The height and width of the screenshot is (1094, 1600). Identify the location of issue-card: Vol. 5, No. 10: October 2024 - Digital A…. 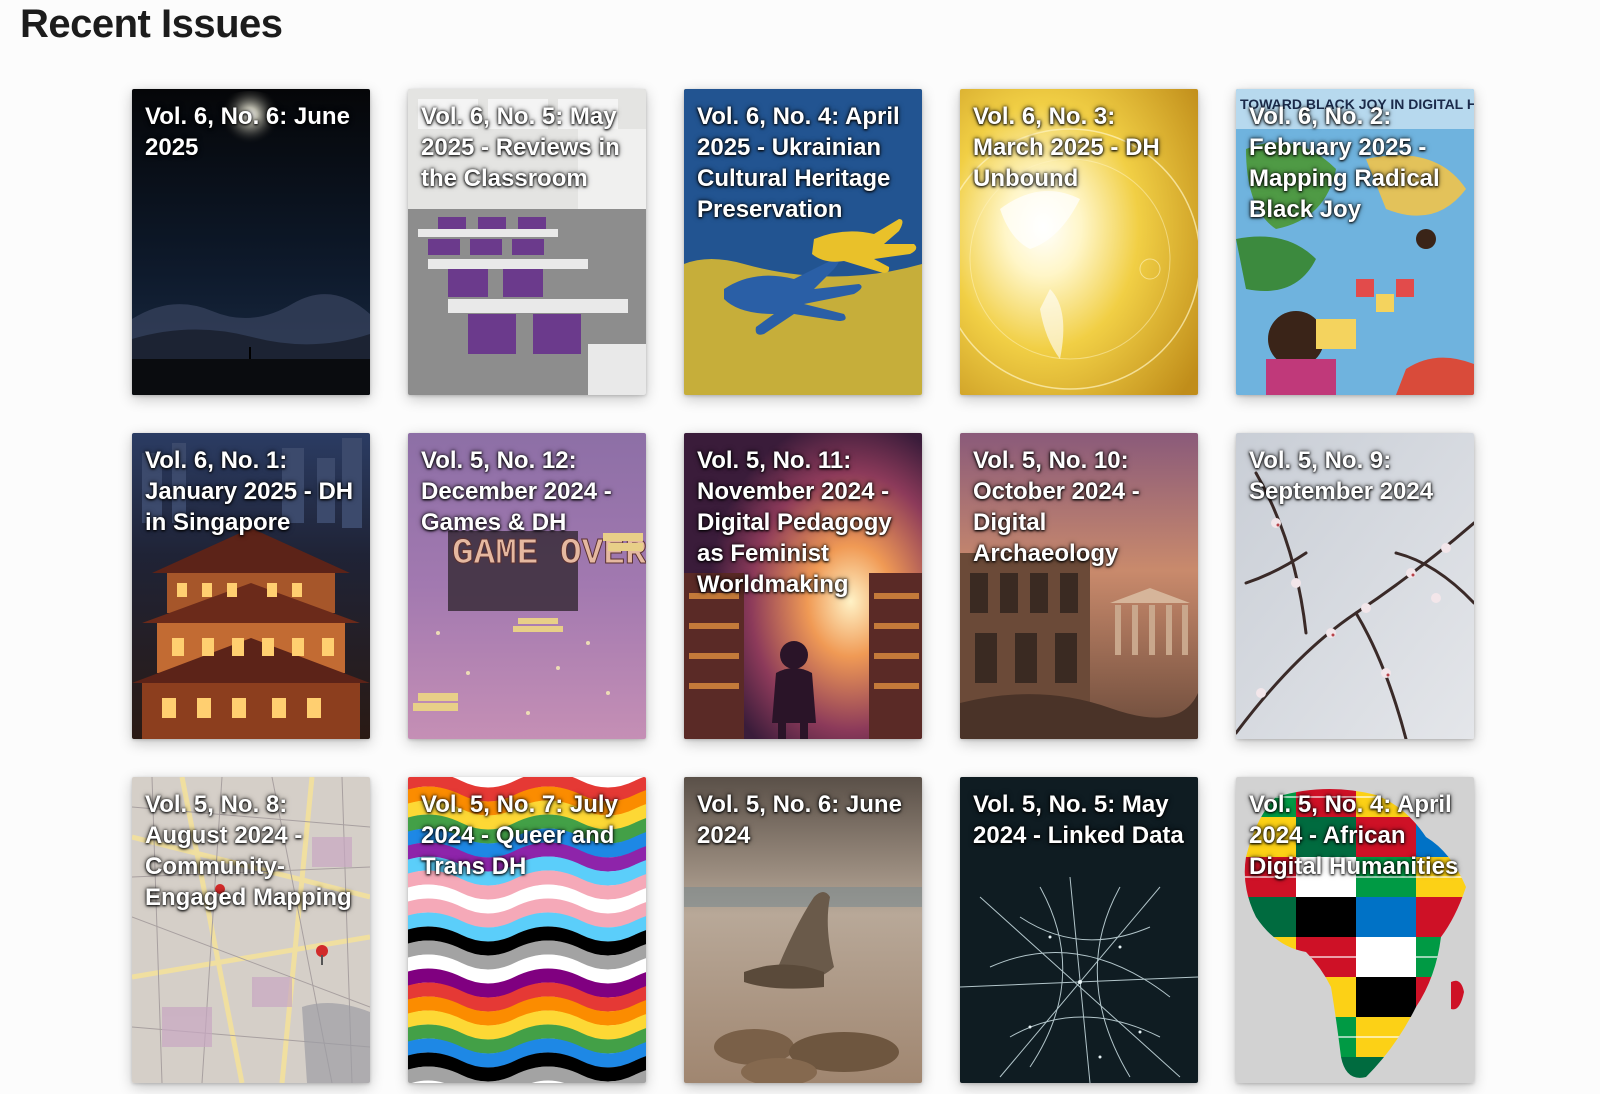
(1079, 586).